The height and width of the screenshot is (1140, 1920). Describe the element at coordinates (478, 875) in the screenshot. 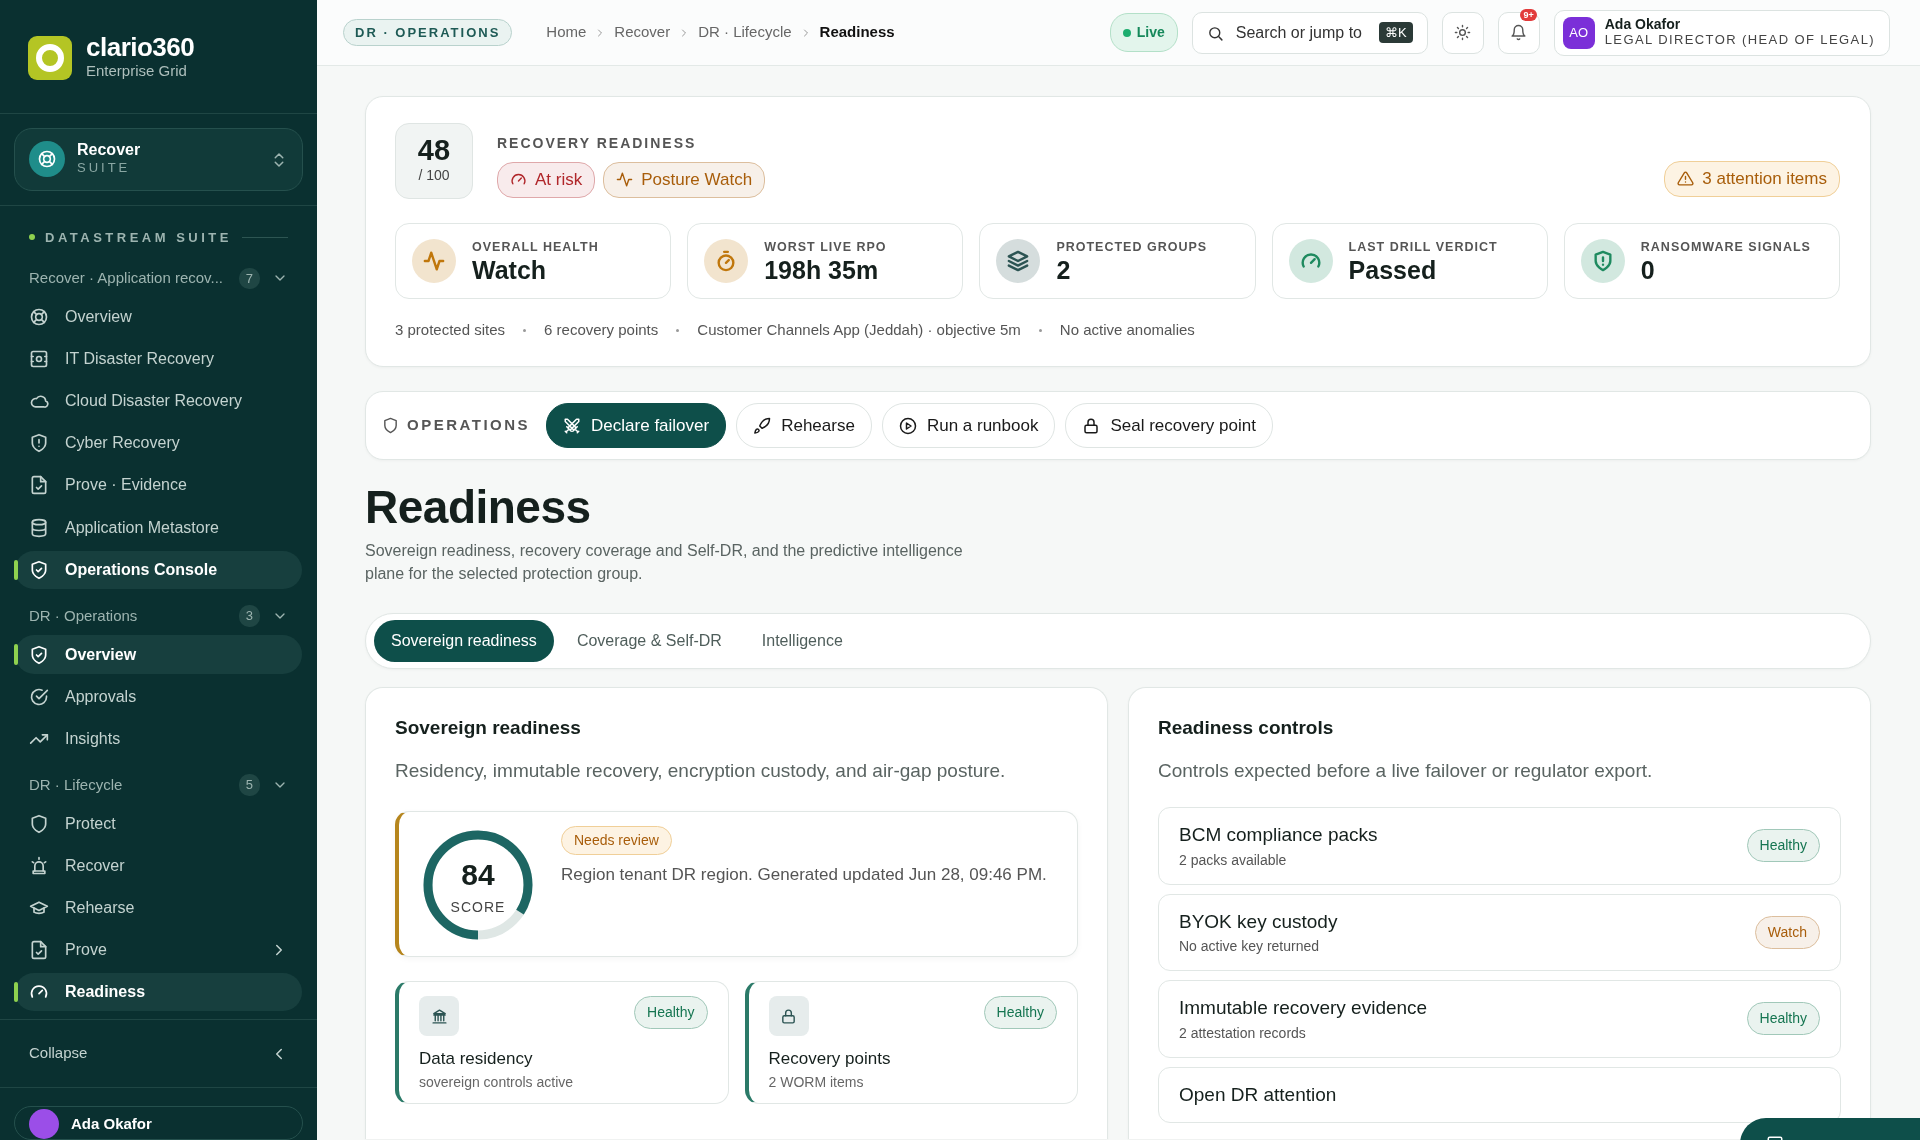

I see `score-value: 84` at that location.